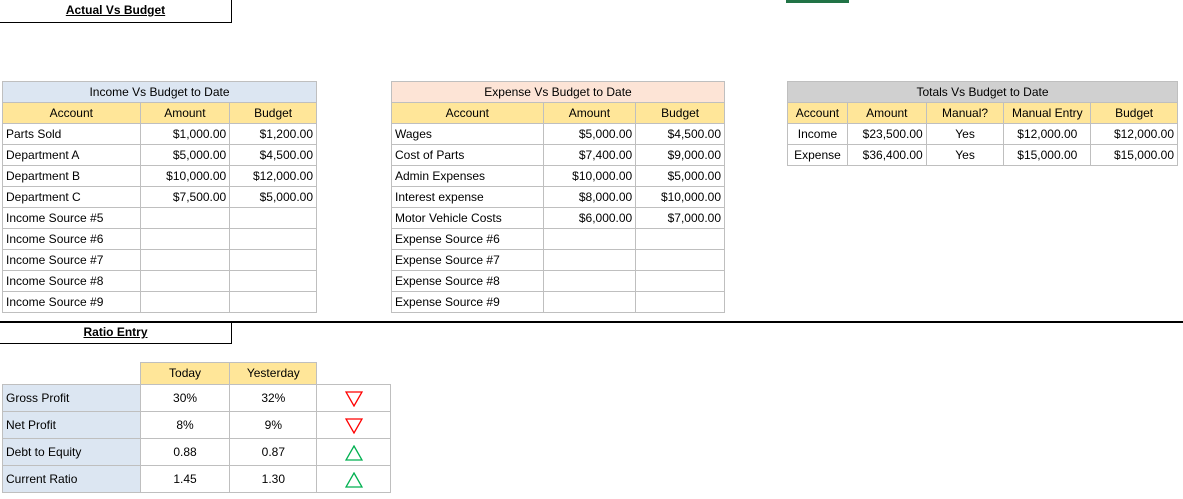 The image size is (1183, 499). What do you see at coordinates (680, 197) in the screenshot?
I see `expense-budget-cell: $10,000.00` at bounding box center [680, 197].